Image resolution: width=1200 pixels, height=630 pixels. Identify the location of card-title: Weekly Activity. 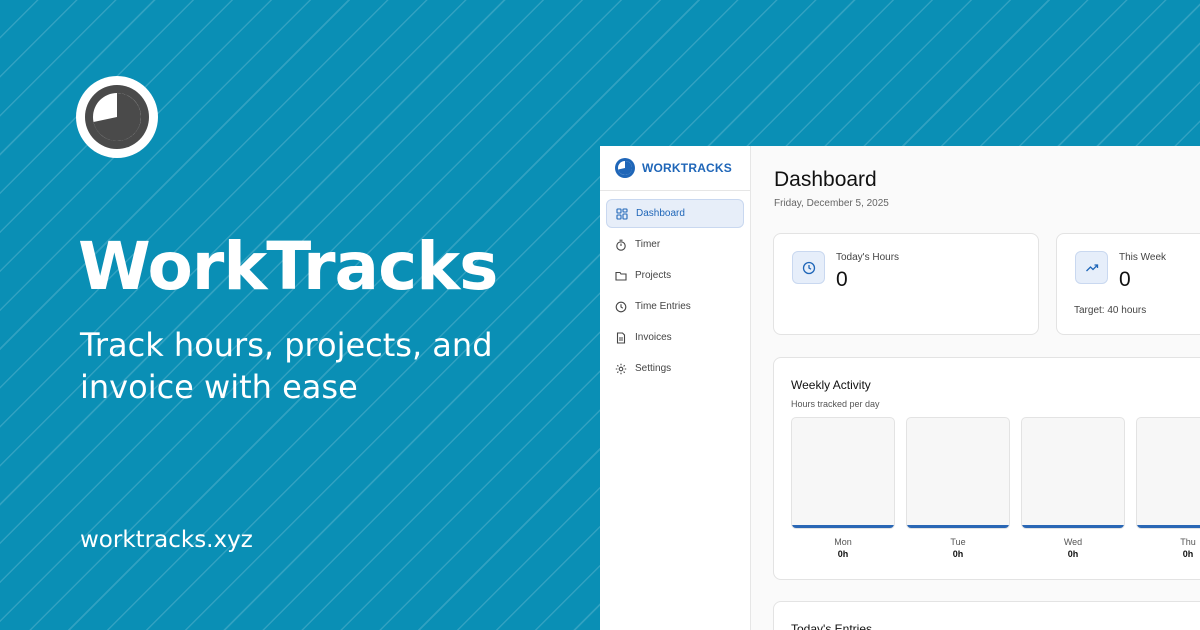
(831, 385).